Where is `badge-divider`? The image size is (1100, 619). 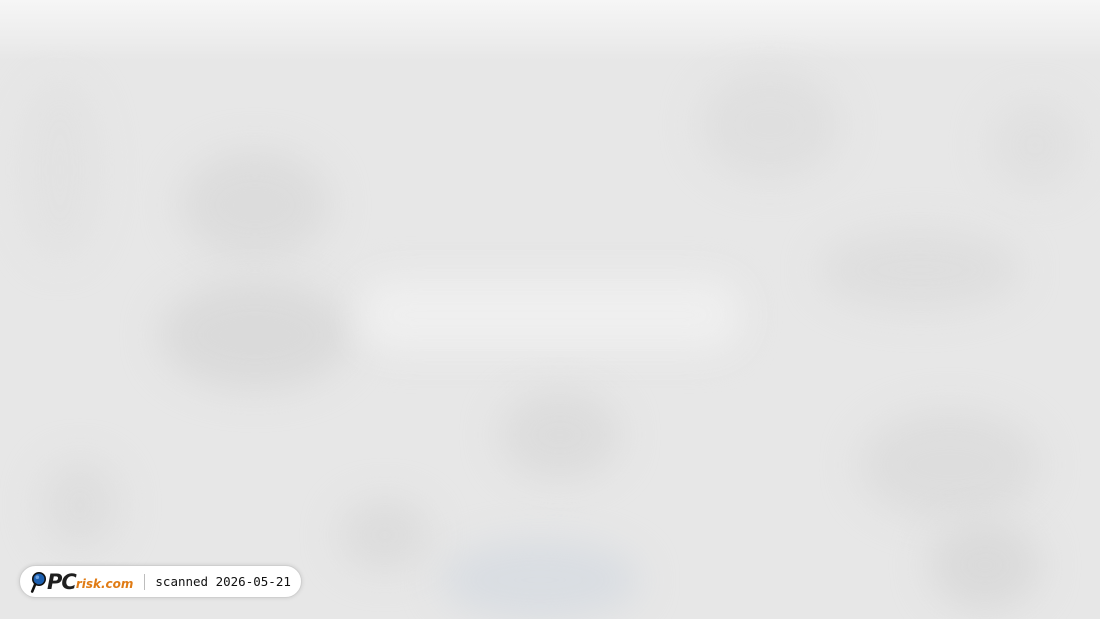 badge-divider is located at coordinates (145, 581).